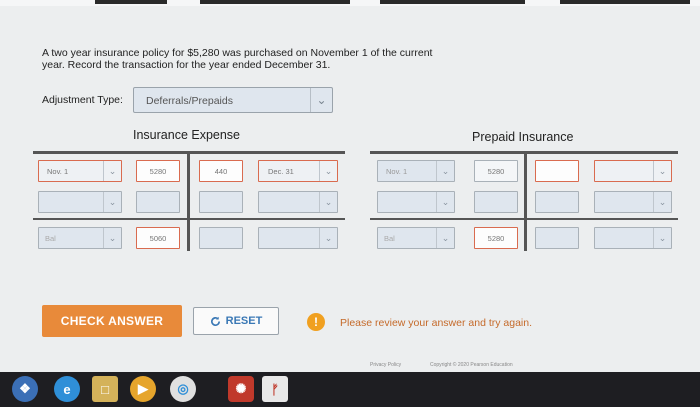  What do you see at coordinates (298, 238) in the screenshot?
I see `ie-balance-credit-date-select: ⌄` at bounding box center [298, 238].